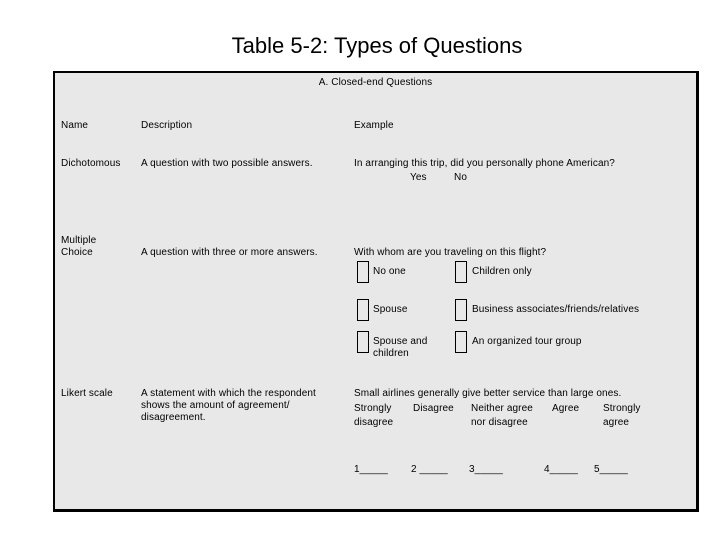  Describe the element at coordinates (611, 470) in the screenshot. I see `scale-5-blank: 5_____` at that location.